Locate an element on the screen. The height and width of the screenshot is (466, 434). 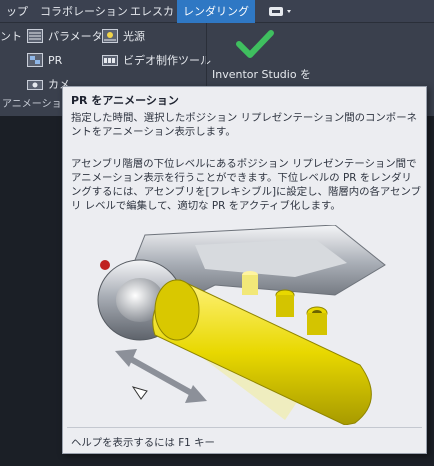
parameter-button: パラメータ is located at coordinates (65, 36).